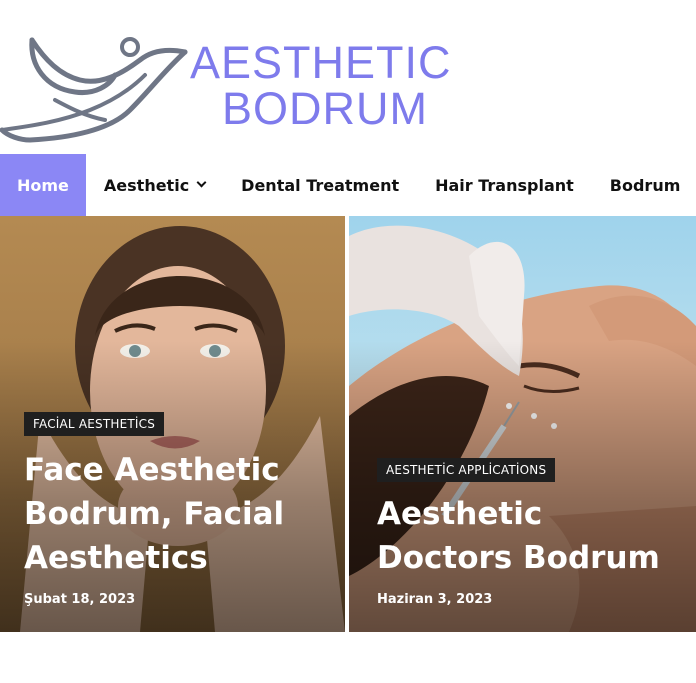 This screenshot has height=683, width=696. What do you see at coordinates (43, 185) in the screenshot?
I see `nav-item-home: Home` at bounding box center [43, 185].